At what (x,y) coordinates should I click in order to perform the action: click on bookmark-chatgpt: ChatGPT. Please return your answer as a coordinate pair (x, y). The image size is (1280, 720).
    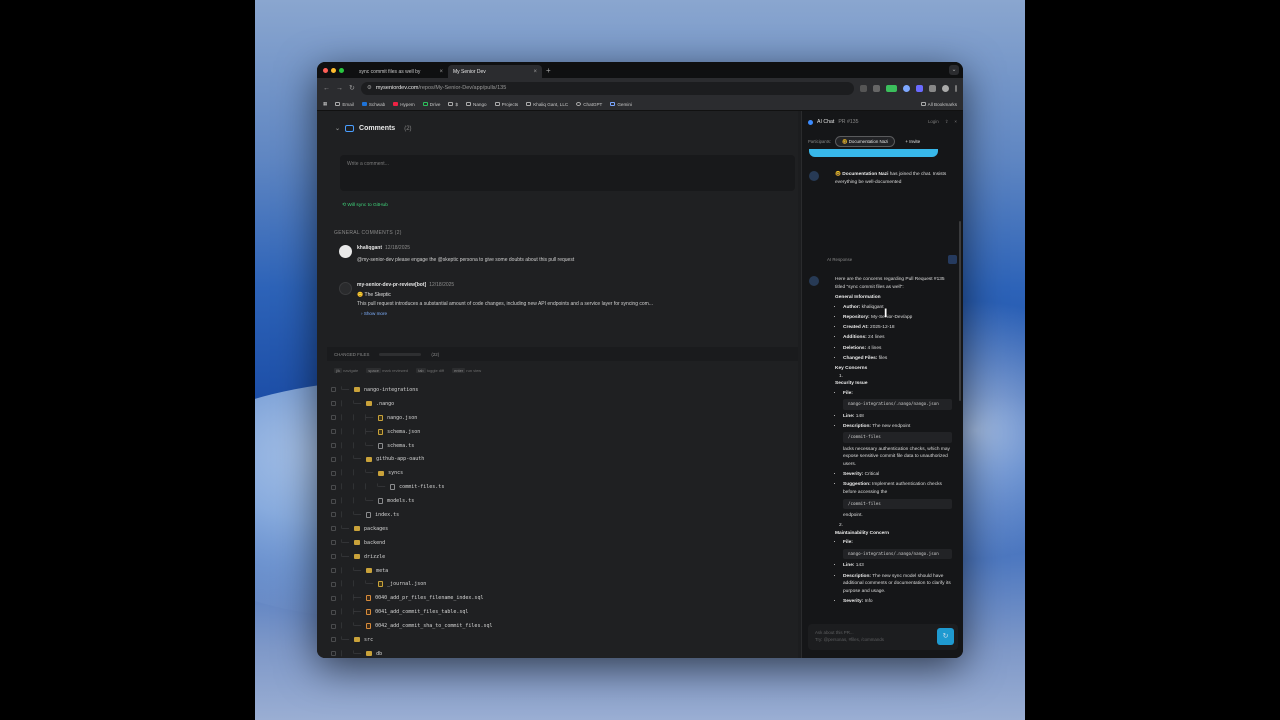
    Looking at the image, I should click on (589, 104).